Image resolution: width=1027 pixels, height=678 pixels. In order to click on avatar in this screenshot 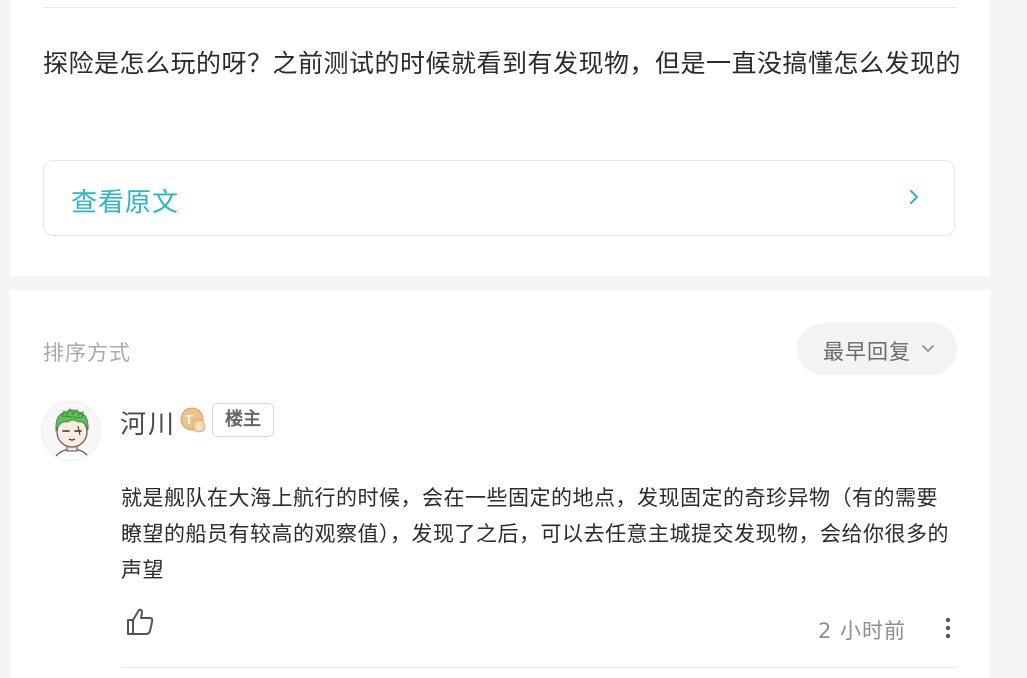, I will do `click(71, 431)`.